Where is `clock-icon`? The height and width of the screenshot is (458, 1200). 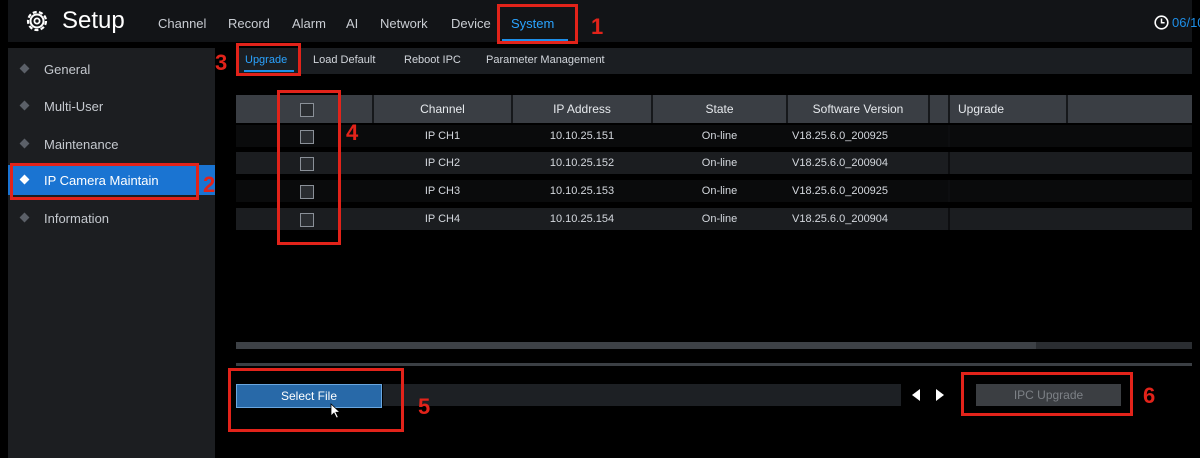
clock-icon is located at coordinates (1161, 22).